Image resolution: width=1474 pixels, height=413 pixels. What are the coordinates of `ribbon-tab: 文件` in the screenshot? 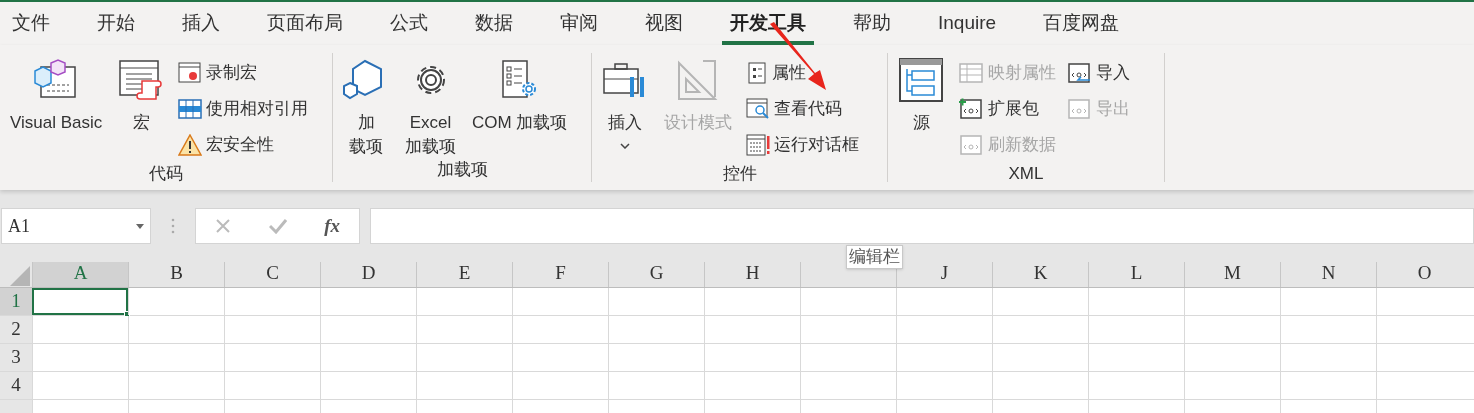 It's located at (31, 23).